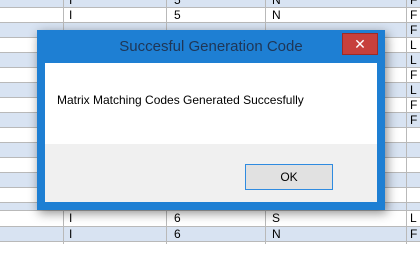 The width and height of the screenshot is (420, 256). I want to click on dialog-title: Succesful Generation Code, so click(211, 46).